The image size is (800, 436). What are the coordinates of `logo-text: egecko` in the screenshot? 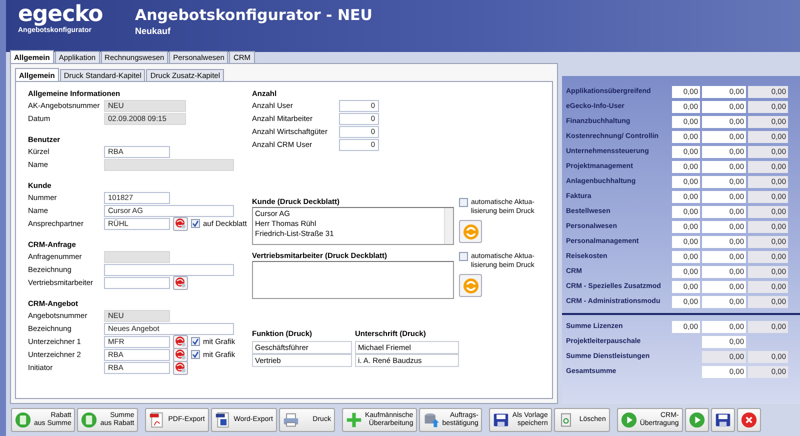 It's located at (61, 15).